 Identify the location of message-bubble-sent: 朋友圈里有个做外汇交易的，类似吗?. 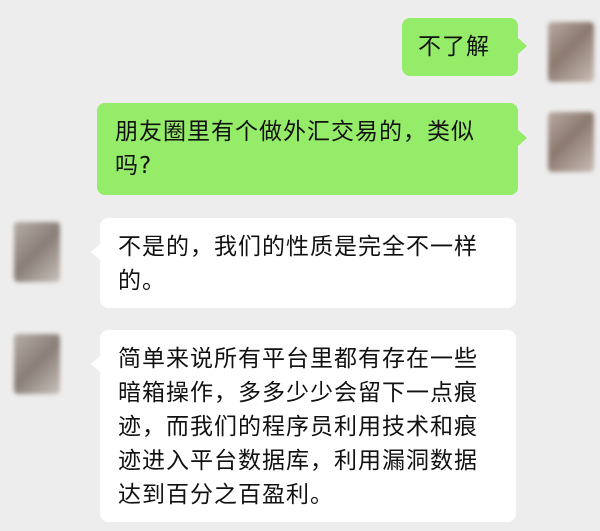
(307, 149).